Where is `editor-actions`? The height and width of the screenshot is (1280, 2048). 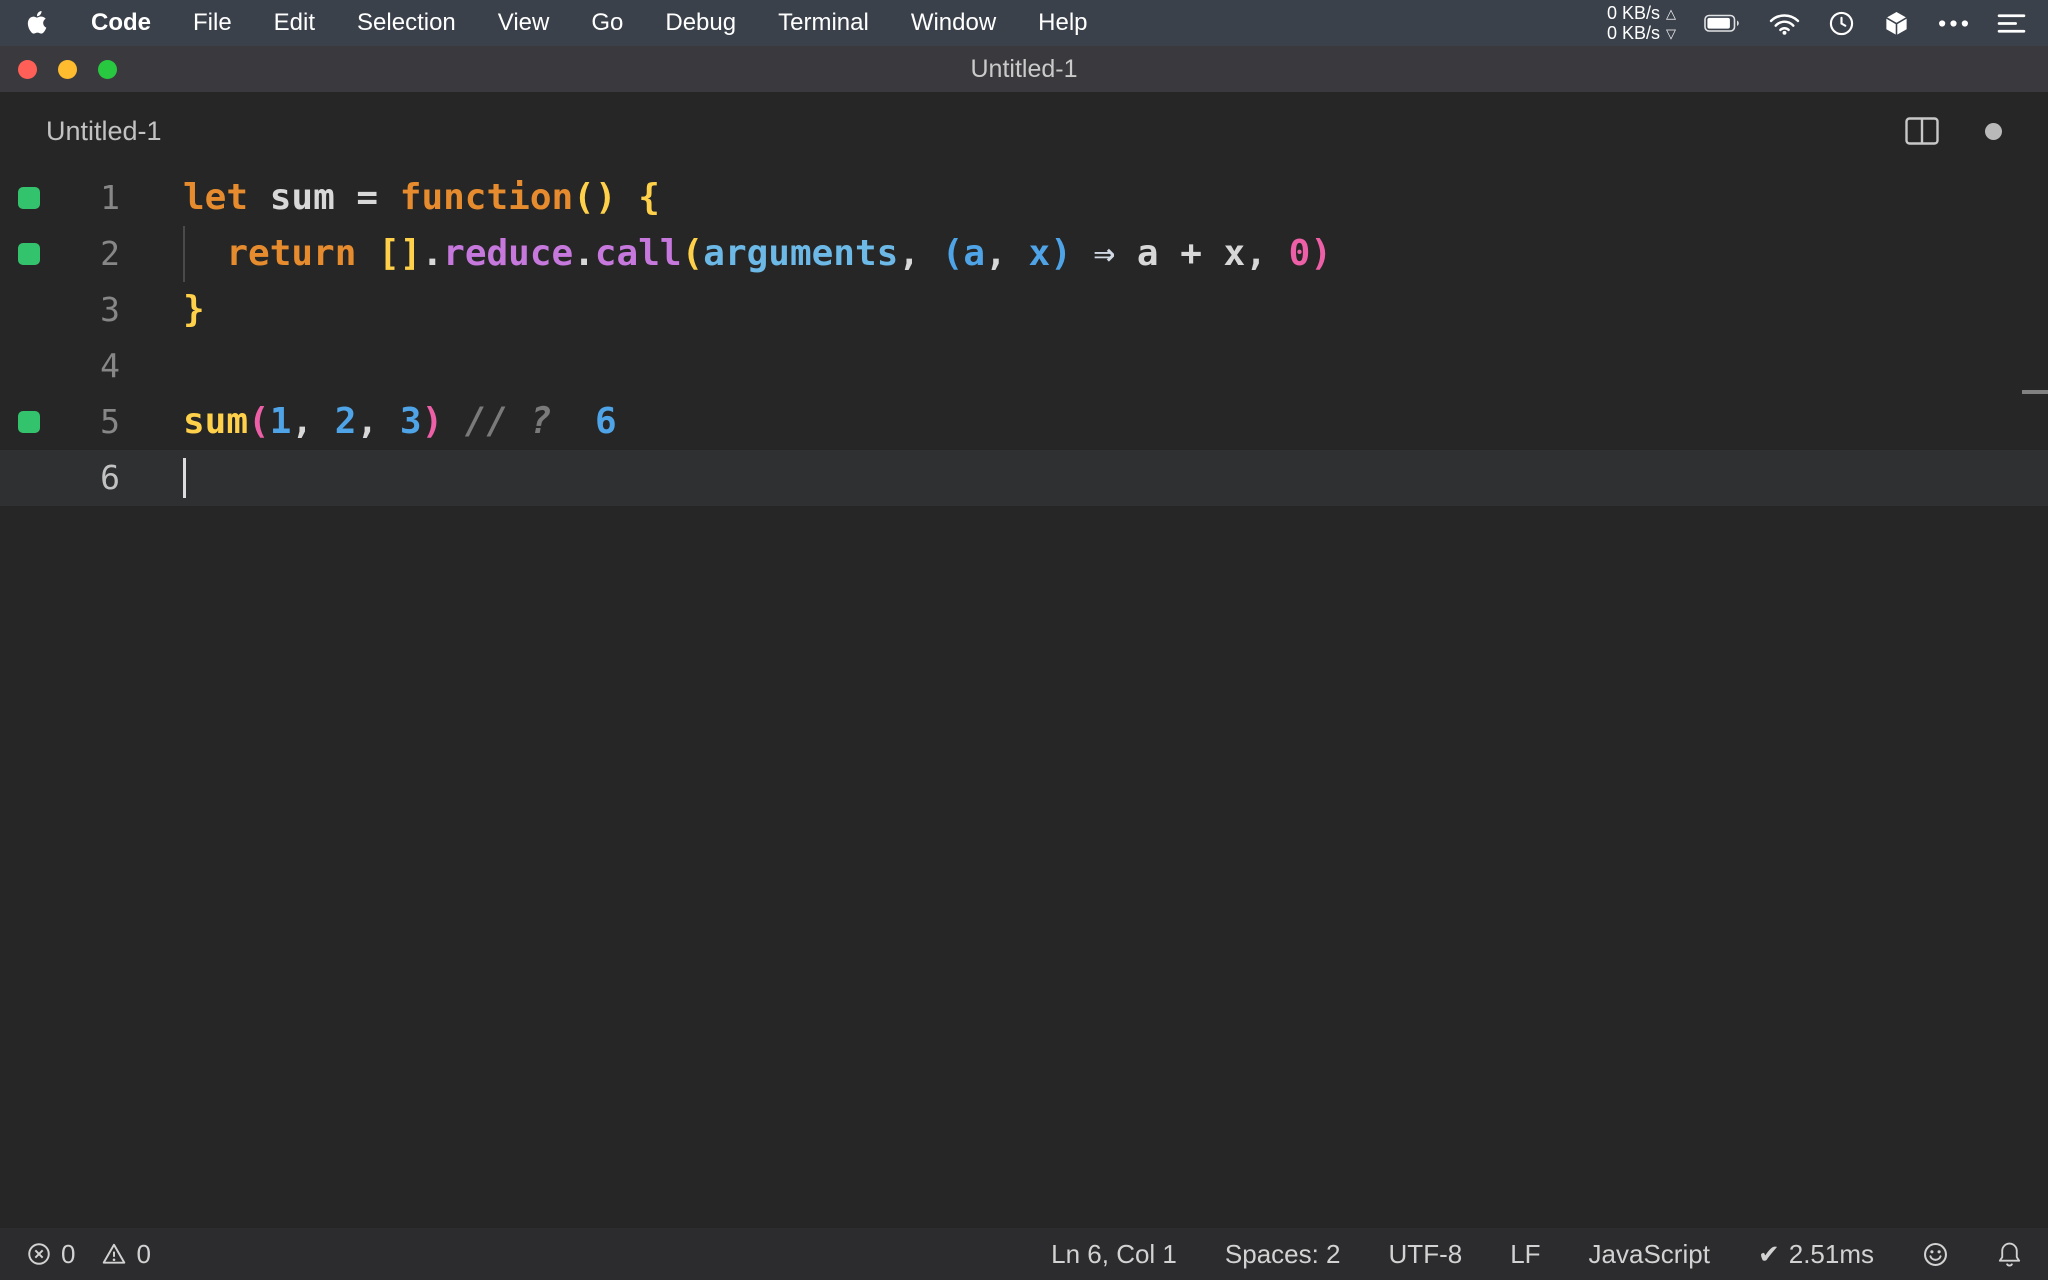
editor-actions is located at coordinates (1953, 131).